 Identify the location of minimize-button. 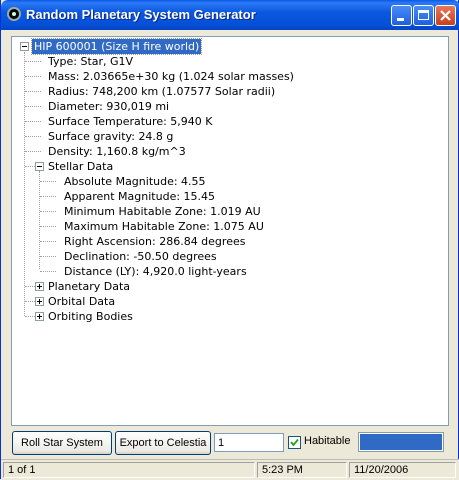
(401, 15).